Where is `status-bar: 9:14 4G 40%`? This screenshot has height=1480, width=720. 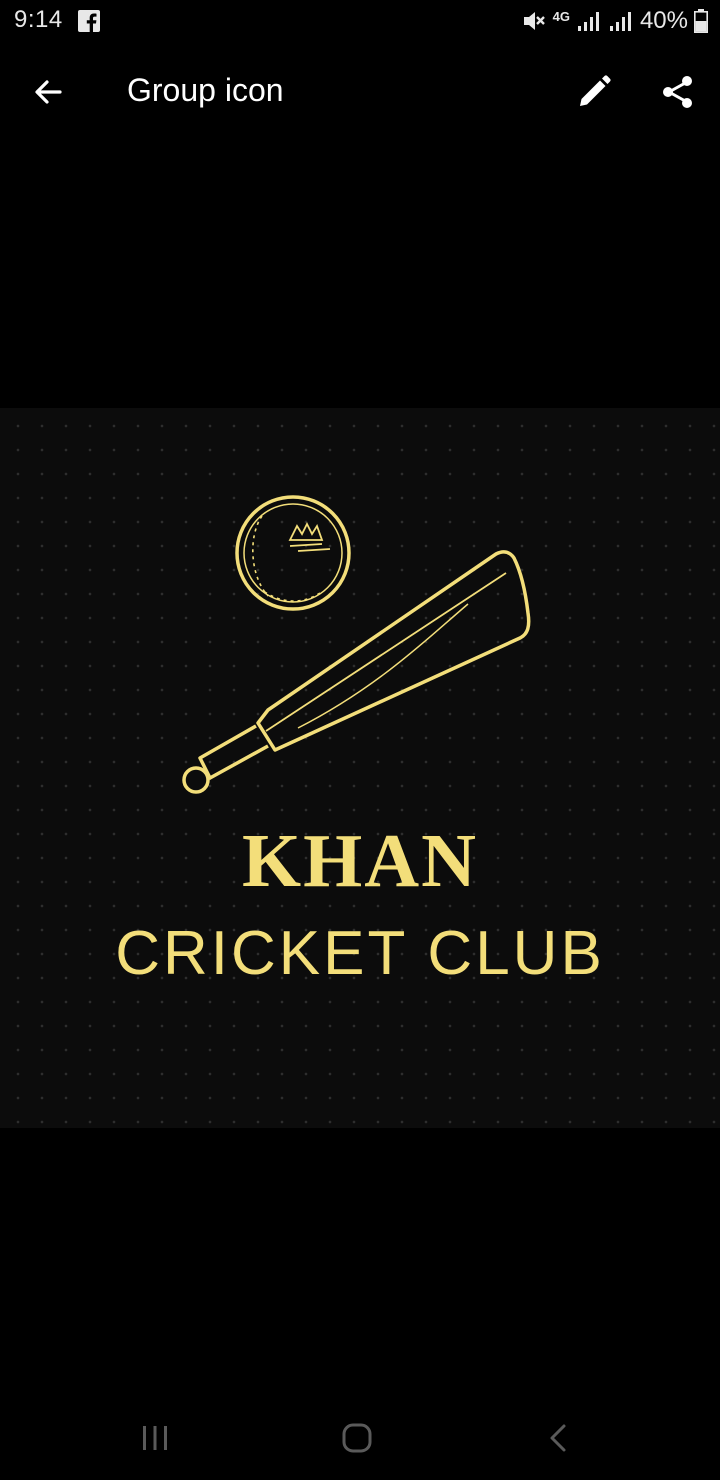
status-bar: 9:14 4G 40% is located at coordinates (360, 22).